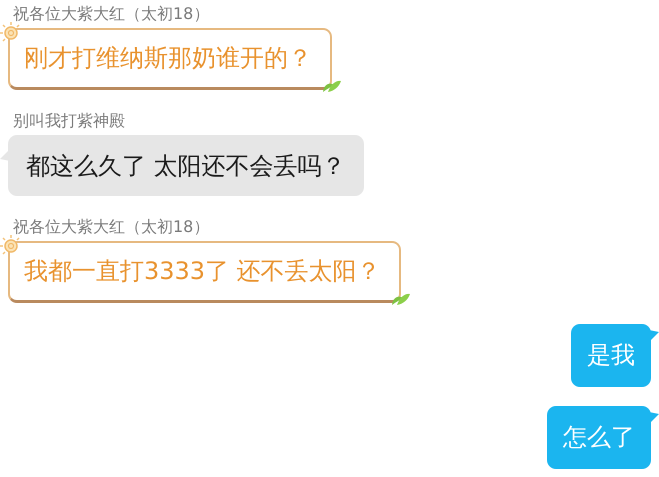 The height and width of the screenshot is (477, 659). Describe the element at coordinates (69, 121) in the screenshot. I see `sender-name: 别叫我打紫神殿` at that location.